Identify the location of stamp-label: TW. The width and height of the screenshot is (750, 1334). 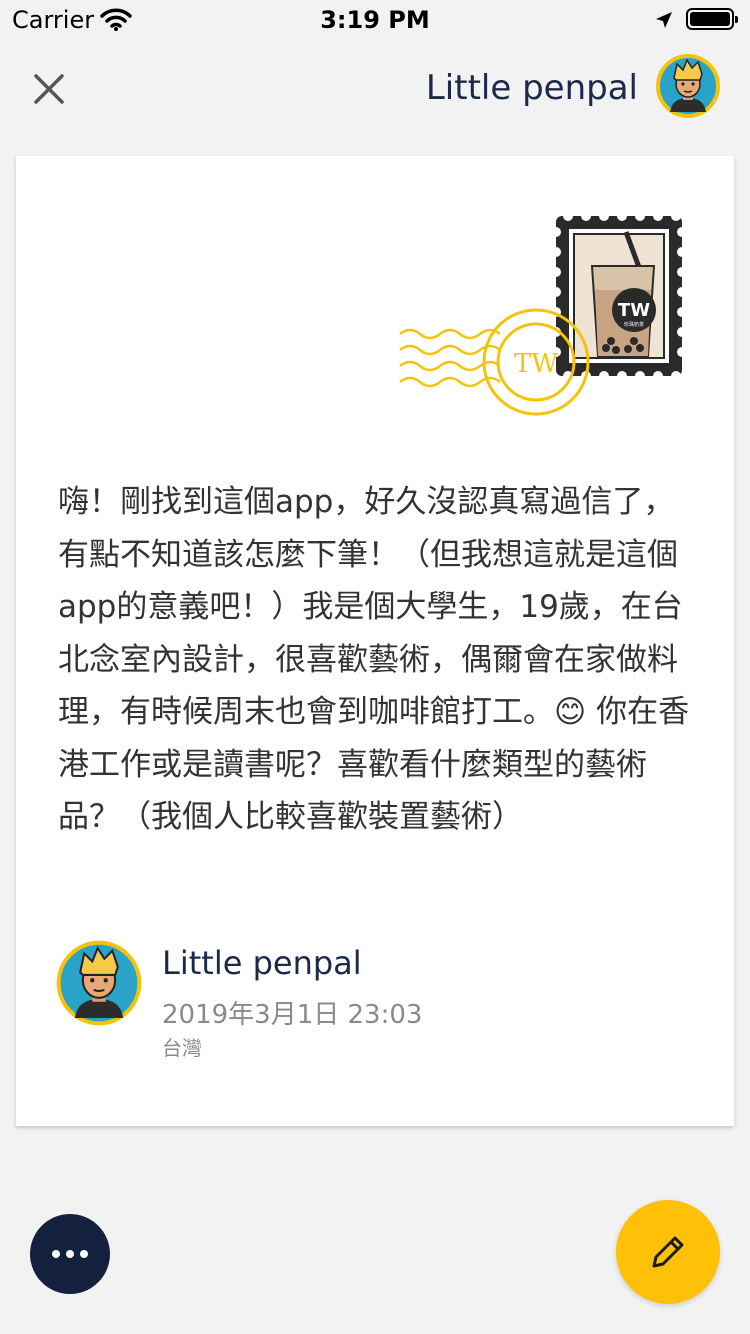
(634, 310).